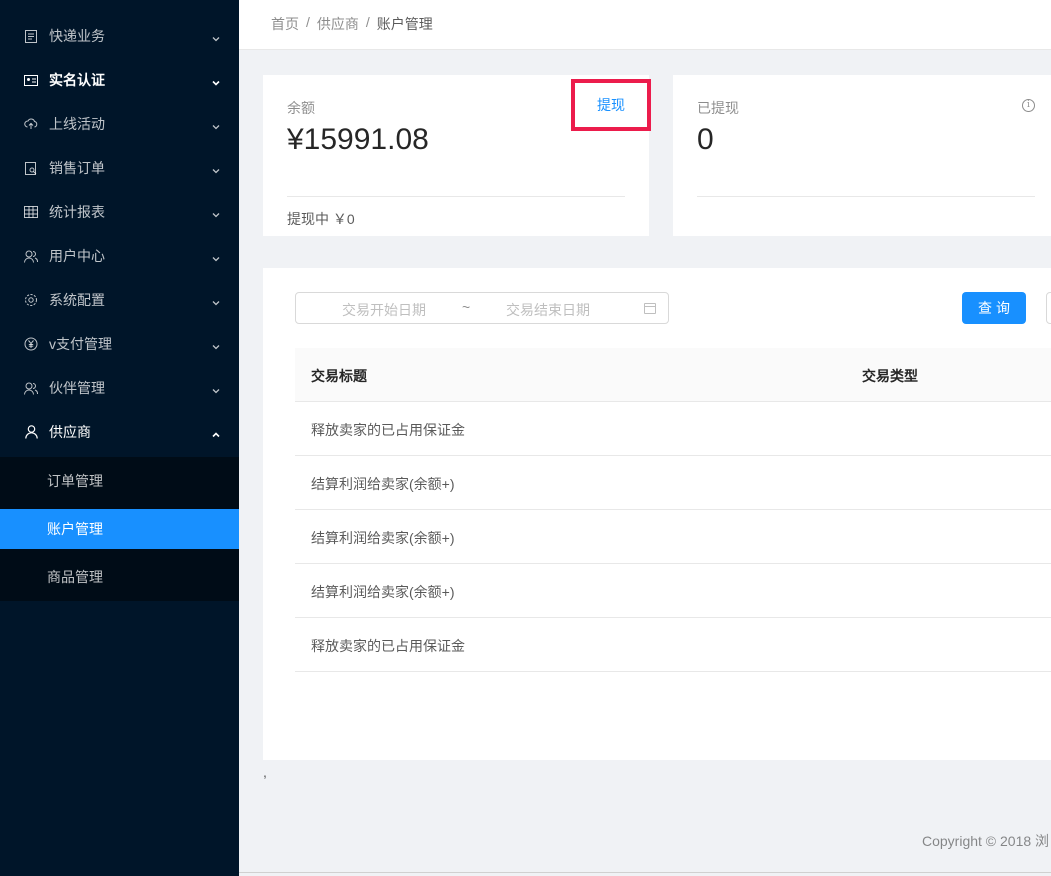 The image size is (1051, 876). Describe the element at coordinates (301, 108) in the screenshot. I see `balance-label: 余额` at that location.